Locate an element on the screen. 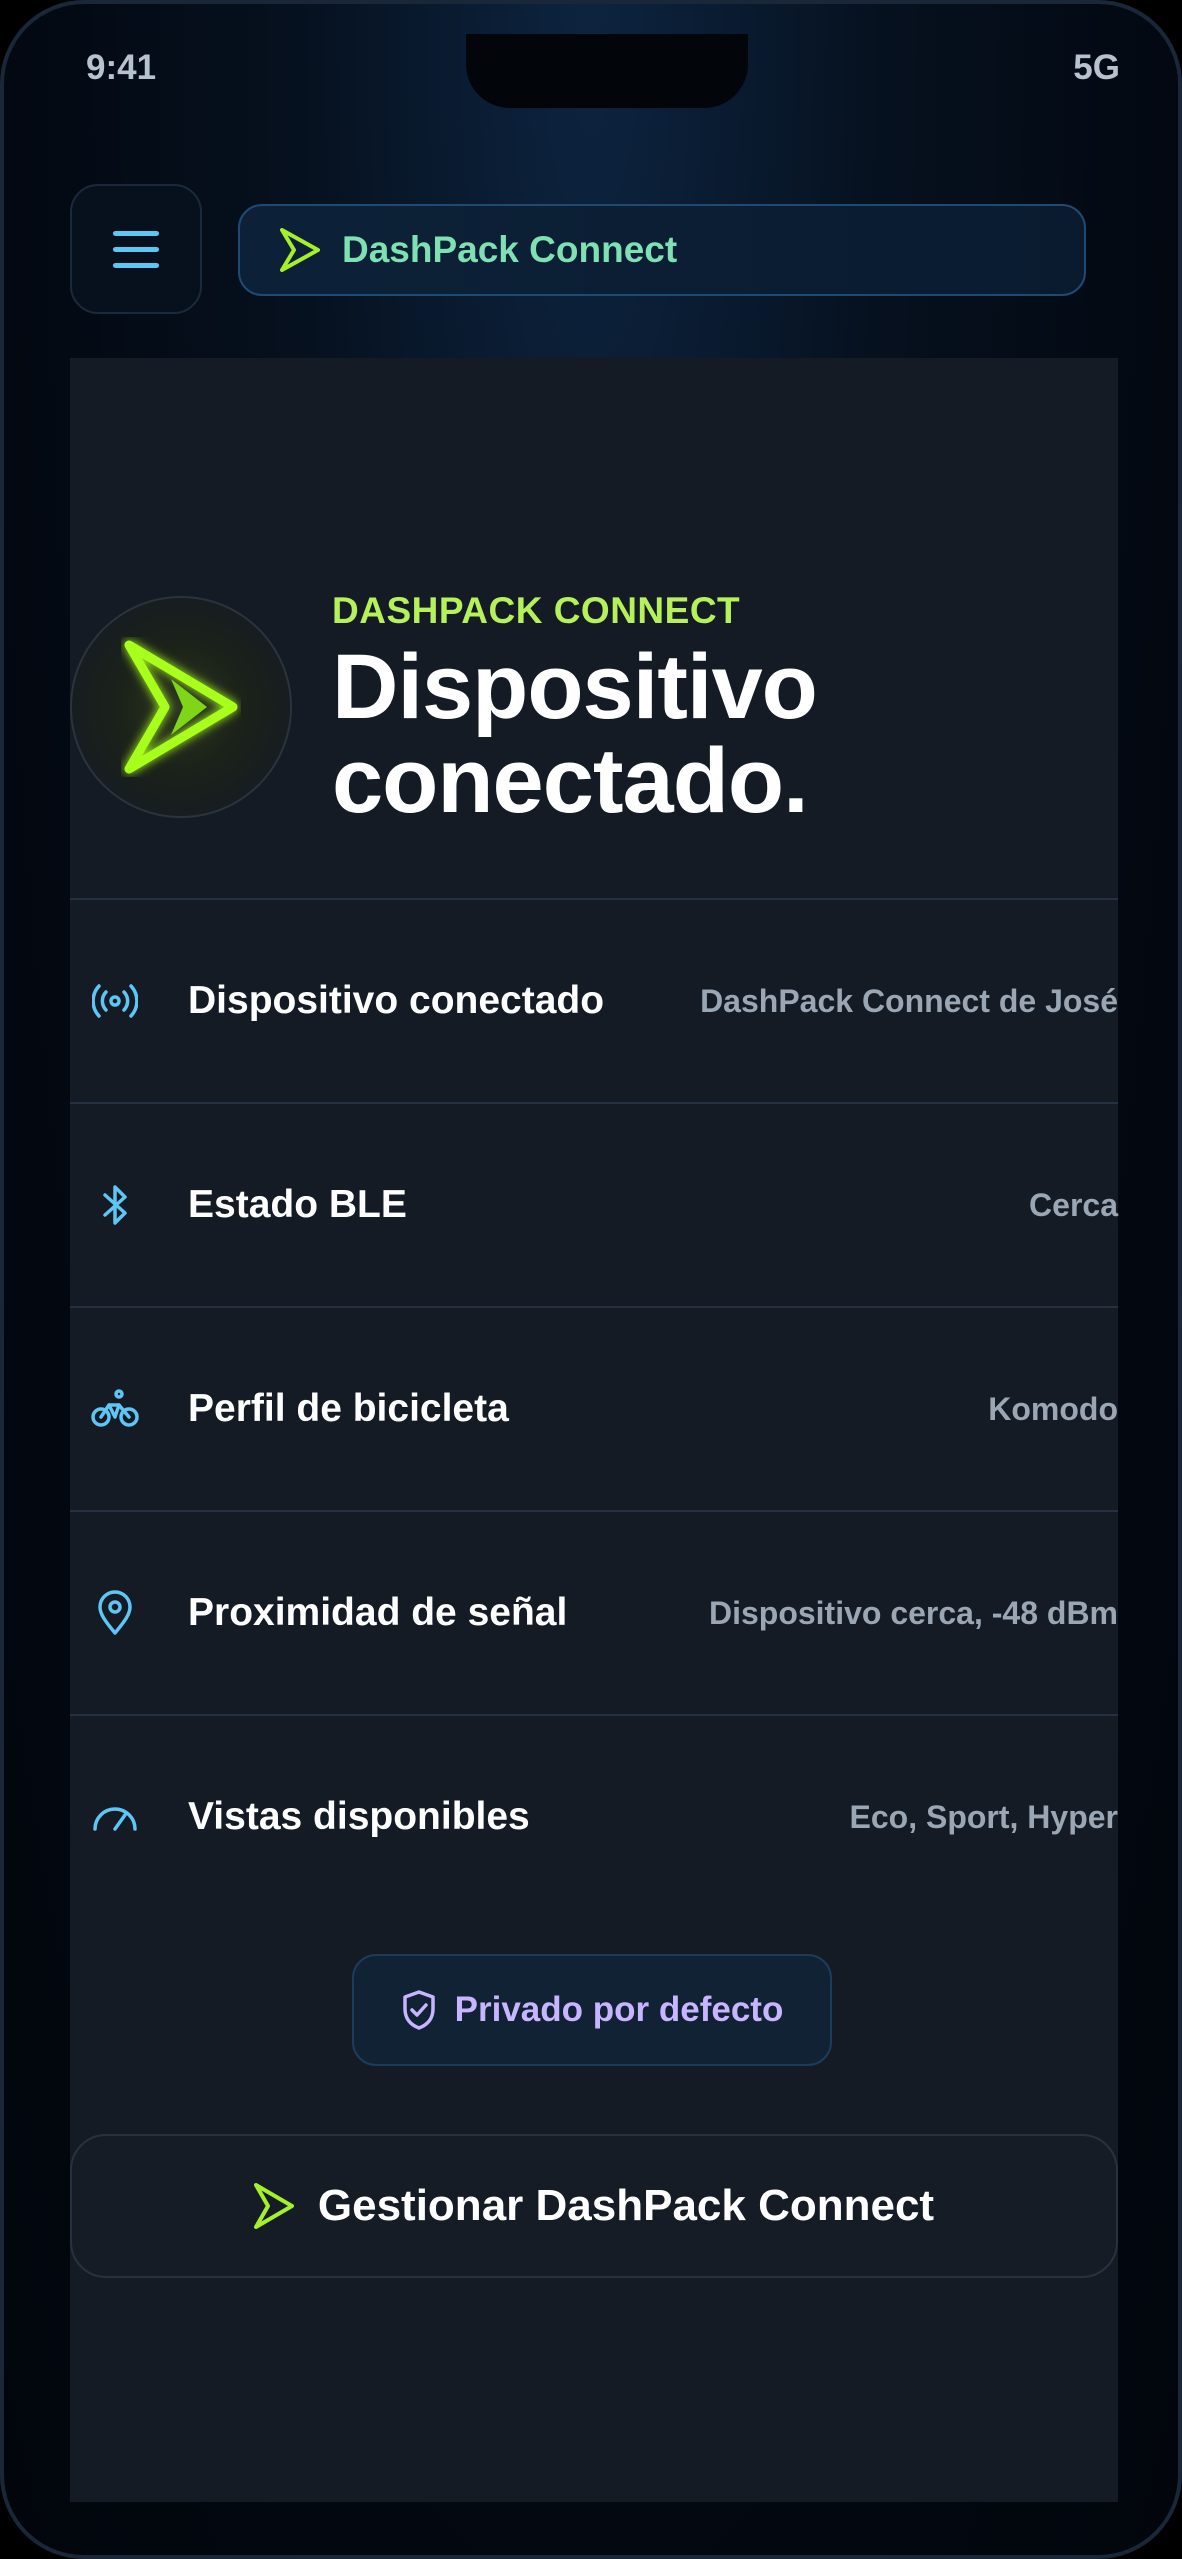 This screenshot has width=1182, height=2559. hero-title: Dispositivo conectado. is located at coordinates (575, 734).